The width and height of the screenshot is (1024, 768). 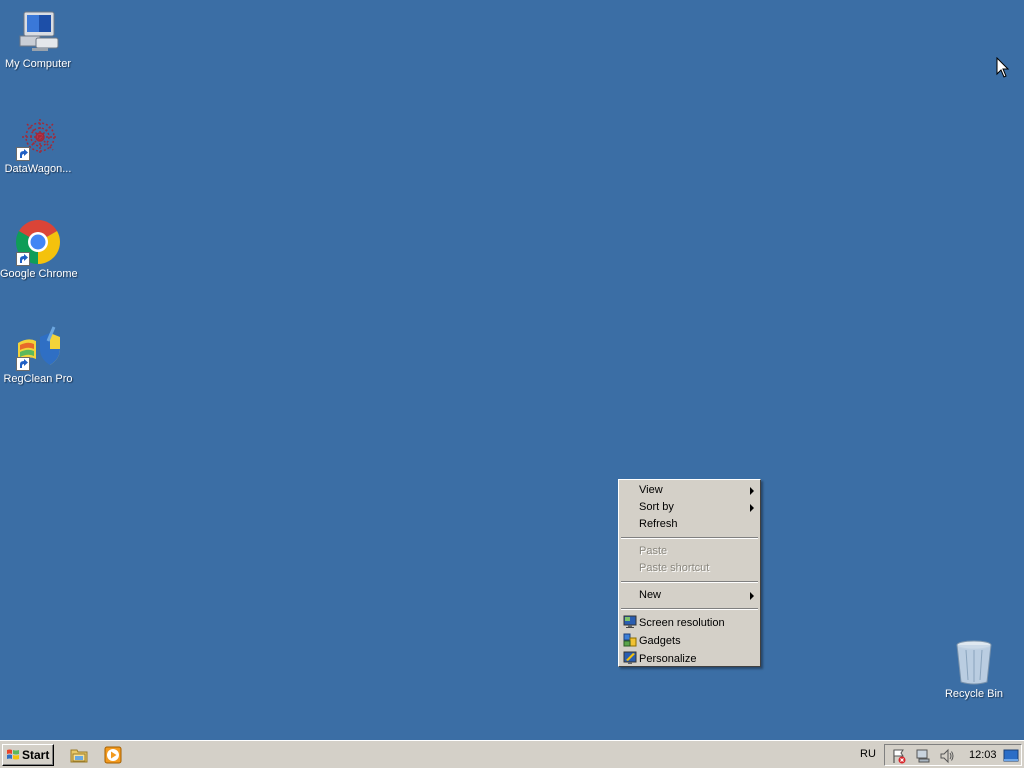 I want to click on desktop-icon-label: My Computer, so click(x=38, y=64).